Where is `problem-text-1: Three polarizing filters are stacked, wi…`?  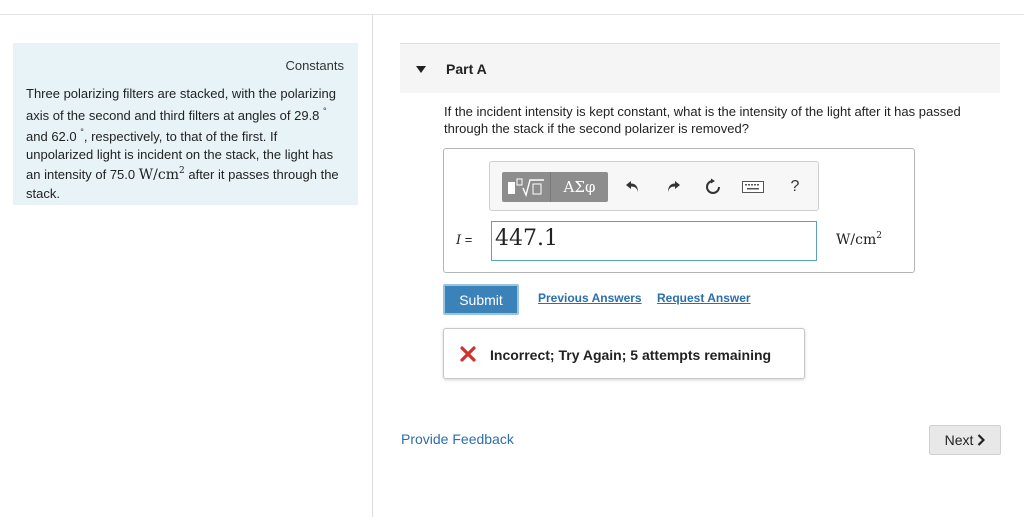 problem-text-1: Three polarizing filters are stacked, wi… is located at coordinates (181, 104).